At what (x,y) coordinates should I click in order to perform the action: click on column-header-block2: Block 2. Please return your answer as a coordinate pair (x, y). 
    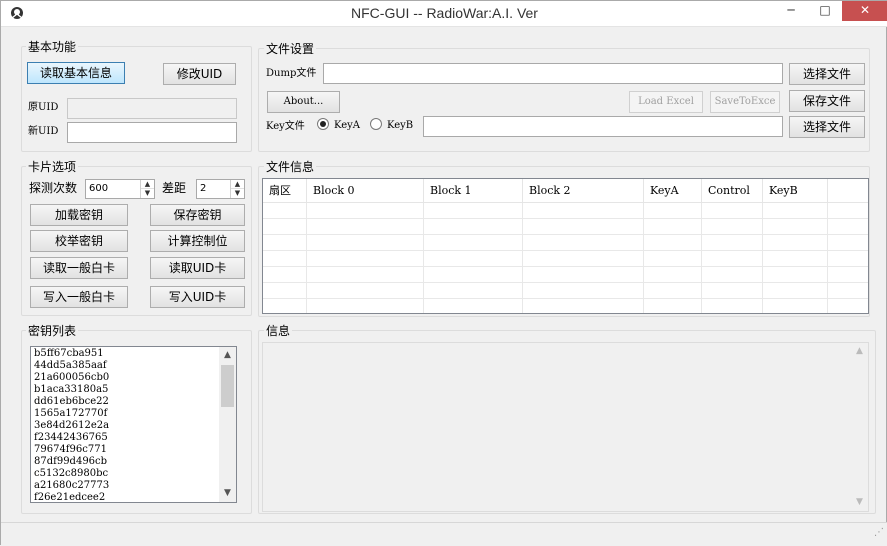
    Looking at the image, I should click on (583, 191).